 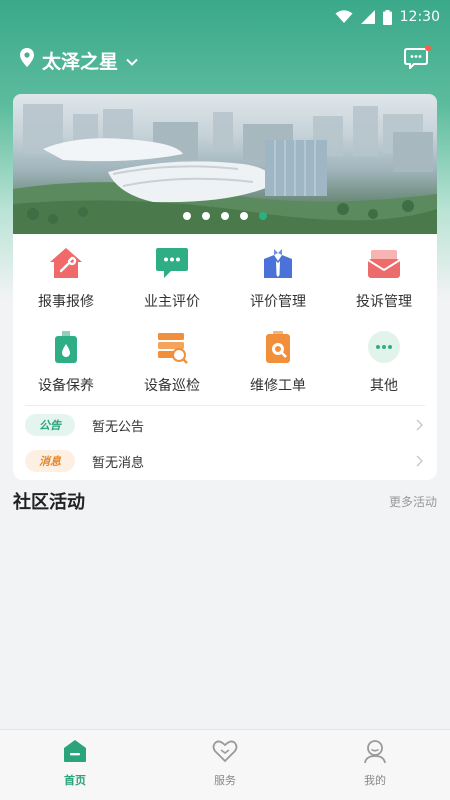 I want to click on grid-item-label: 设备巡检, so click(x=172, y=386).